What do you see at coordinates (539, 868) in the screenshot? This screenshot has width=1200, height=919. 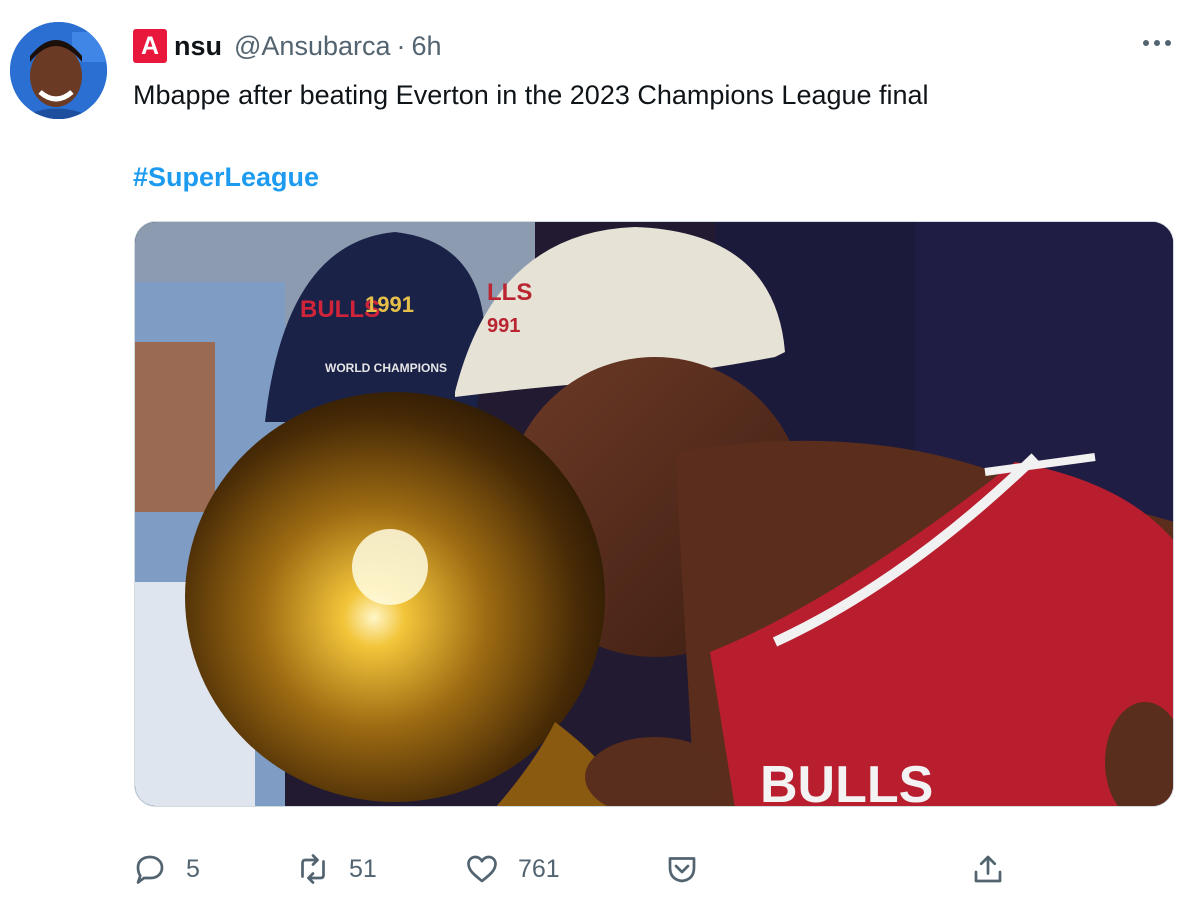 I see `like-count: 761` at bounding box center [539, 868].